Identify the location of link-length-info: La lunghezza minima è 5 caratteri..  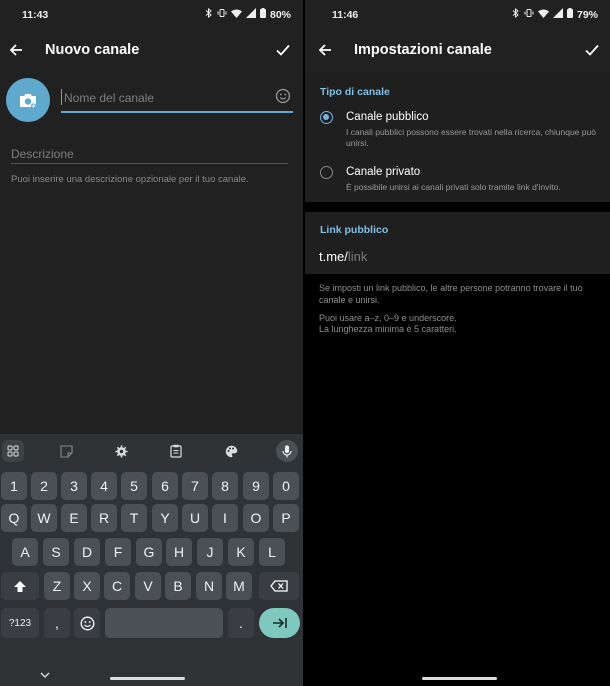
(388, 329).